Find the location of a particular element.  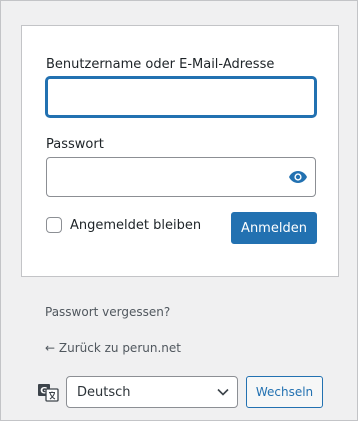

show-password-button is located at coordinates (298, 177).